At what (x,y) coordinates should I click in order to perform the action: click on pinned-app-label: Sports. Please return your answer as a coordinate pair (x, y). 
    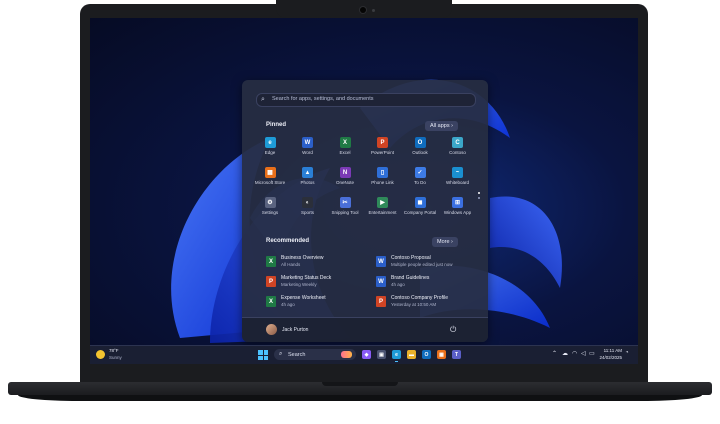
    Looking at the image, I should click on (307, 212).